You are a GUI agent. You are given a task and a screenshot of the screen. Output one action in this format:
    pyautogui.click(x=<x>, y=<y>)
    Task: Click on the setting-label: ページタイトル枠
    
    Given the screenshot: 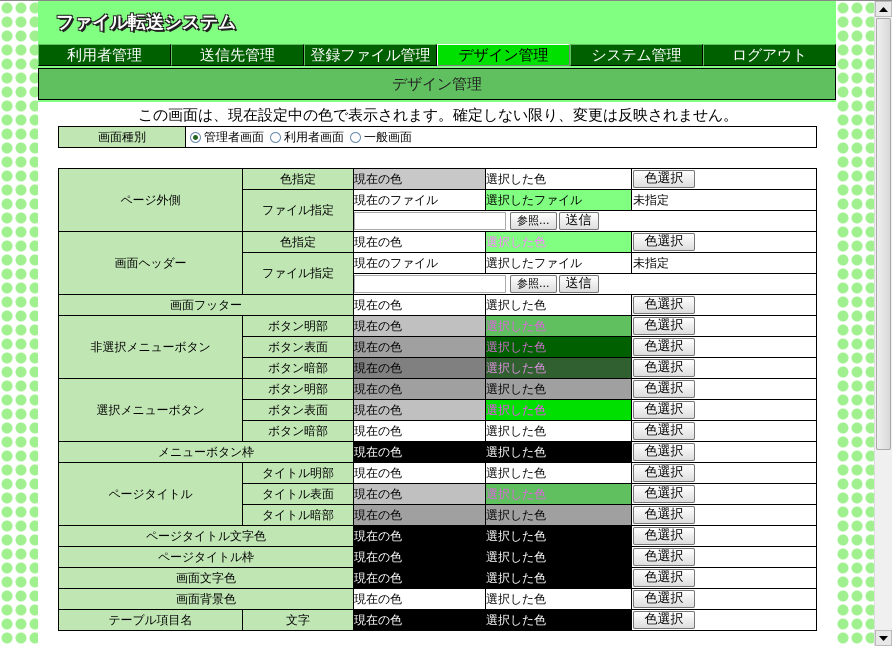 What is the action you would take?
    pyautogui.click(x=206, y=557)
    